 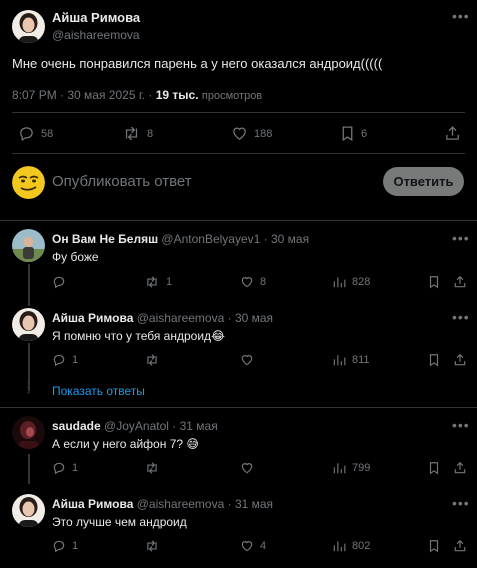 What do you see at coordinates (62, 282) in the screenshot?
I see `reply-button` at bounding box center [62, 282].